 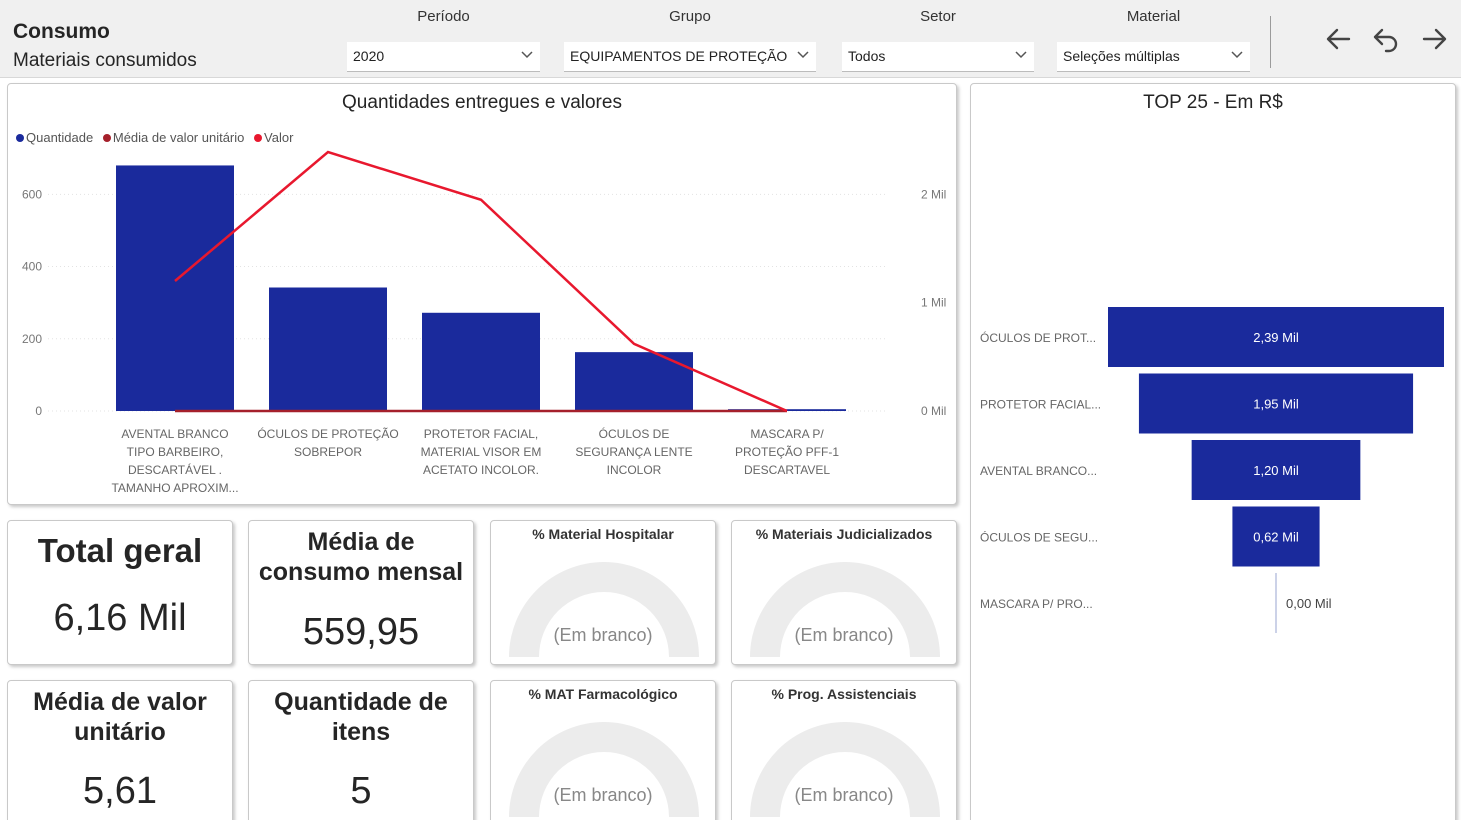 I want to click on x-tick-label: ACETATO INCOLOR., so click(x=481, y=470).